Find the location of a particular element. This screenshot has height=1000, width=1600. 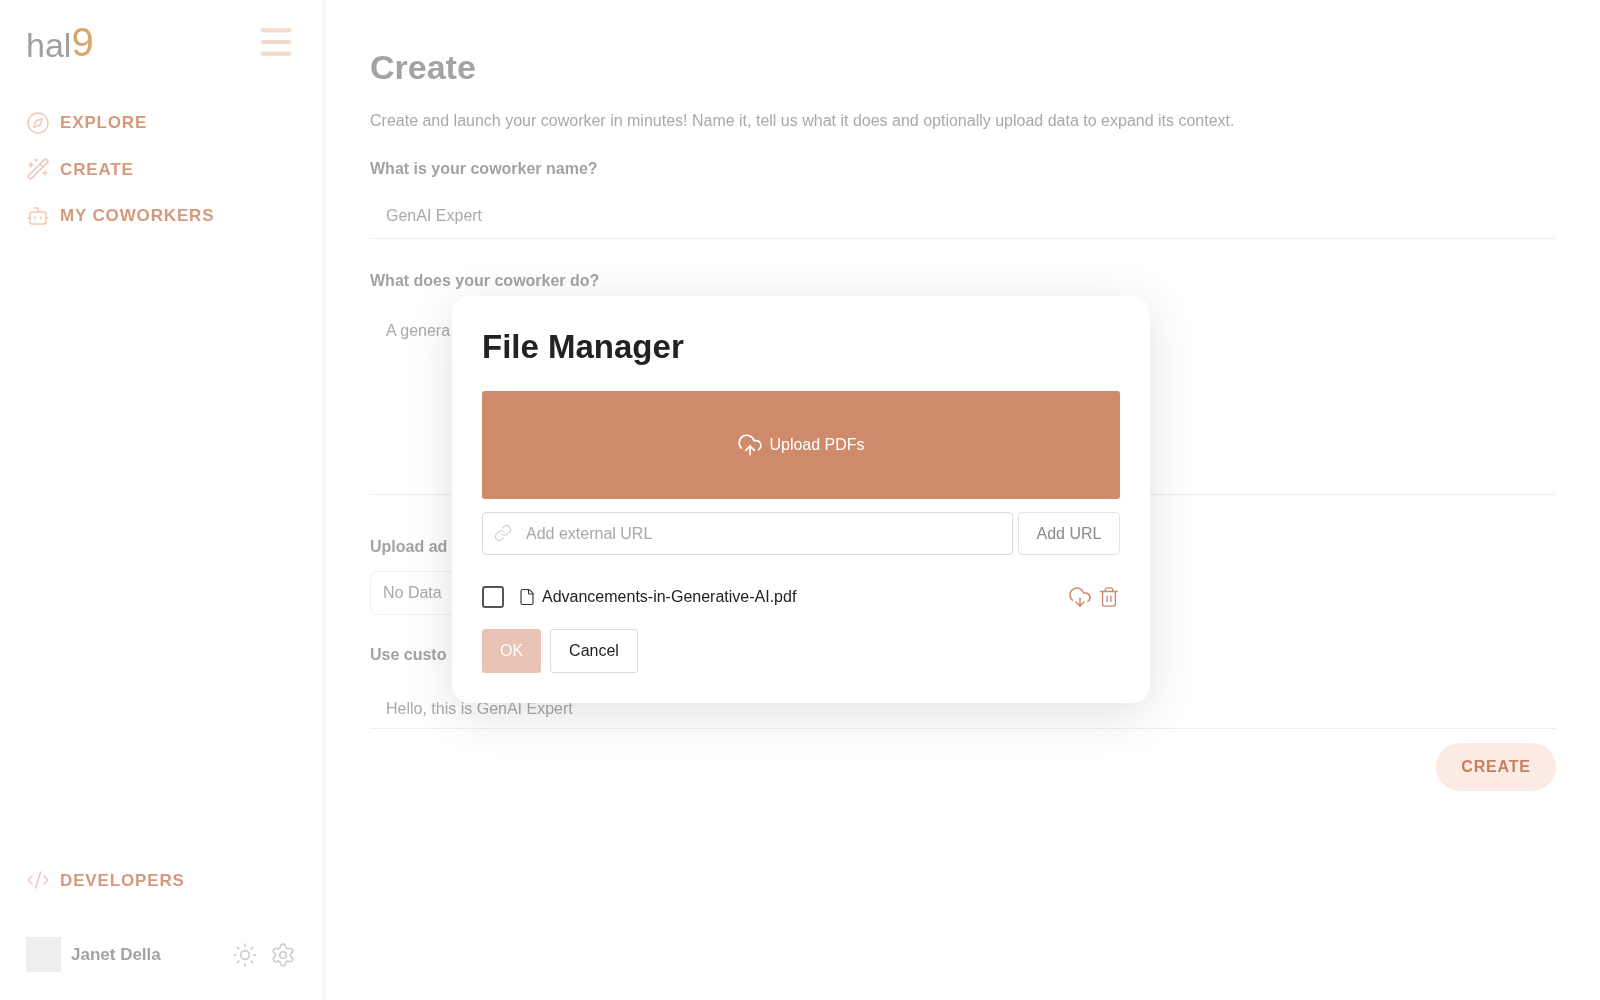

field-label: Use custo is located at coordinates (408, 655).